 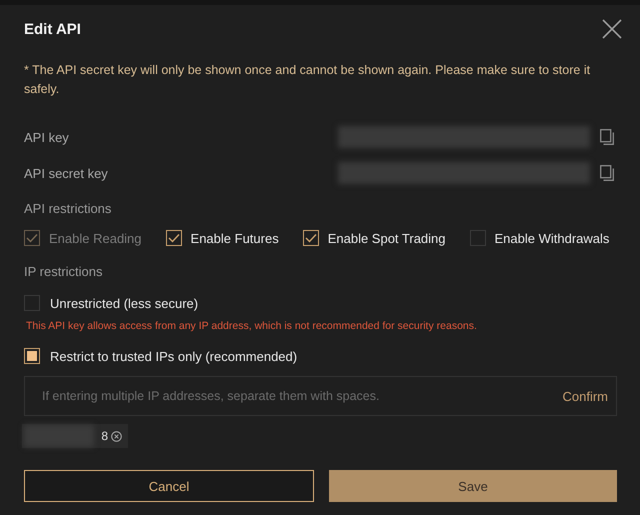 I want to click on checkbox-option: Enable Futures, so click(x=222, y=238).